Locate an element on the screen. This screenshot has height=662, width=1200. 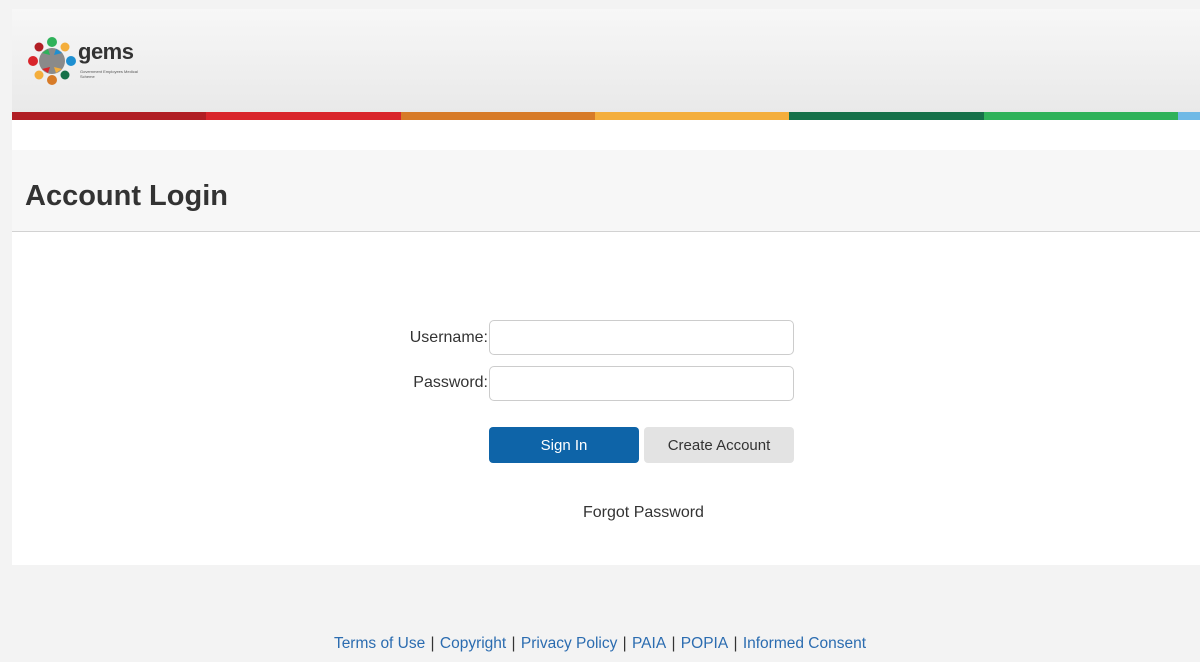
password-label: Password: is located at coordinates (450, 382).